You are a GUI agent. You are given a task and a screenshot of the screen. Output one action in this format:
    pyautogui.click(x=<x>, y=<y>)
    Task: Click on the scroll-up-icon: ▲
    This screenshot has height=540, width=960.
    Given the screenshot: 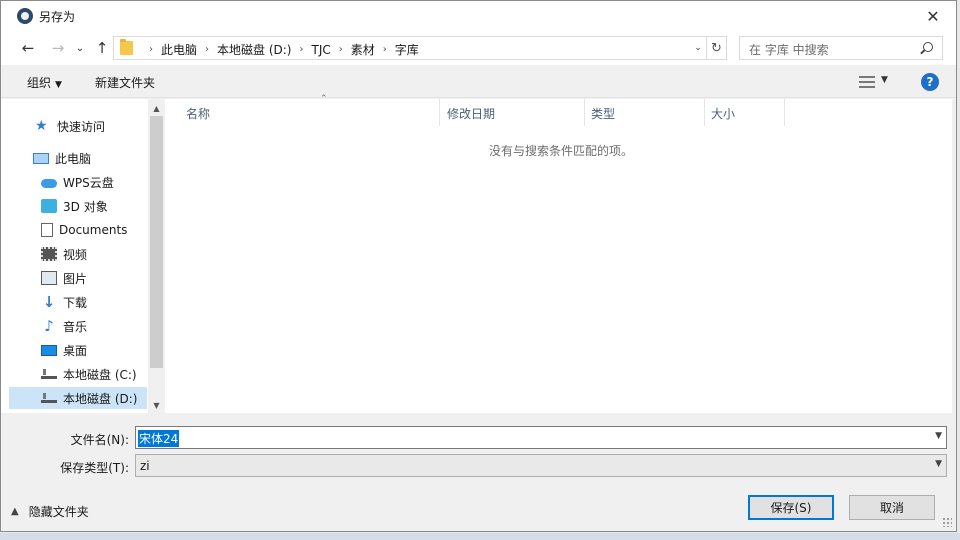 What is the action you would take?
    pyautogui.click(x=156, y=108)
    